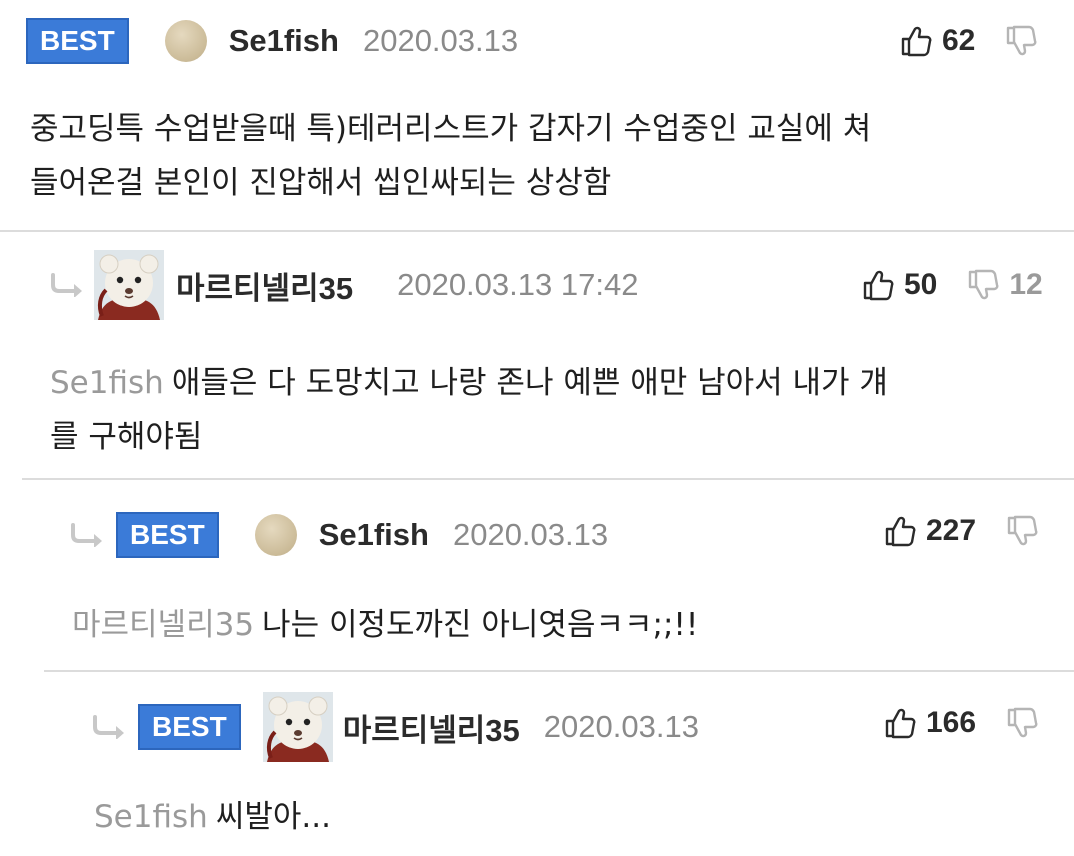 The image size is (1074, 856). I want to click on comment-header: BEST 마르티넬리35 2020.03.13, so click(395, 727).